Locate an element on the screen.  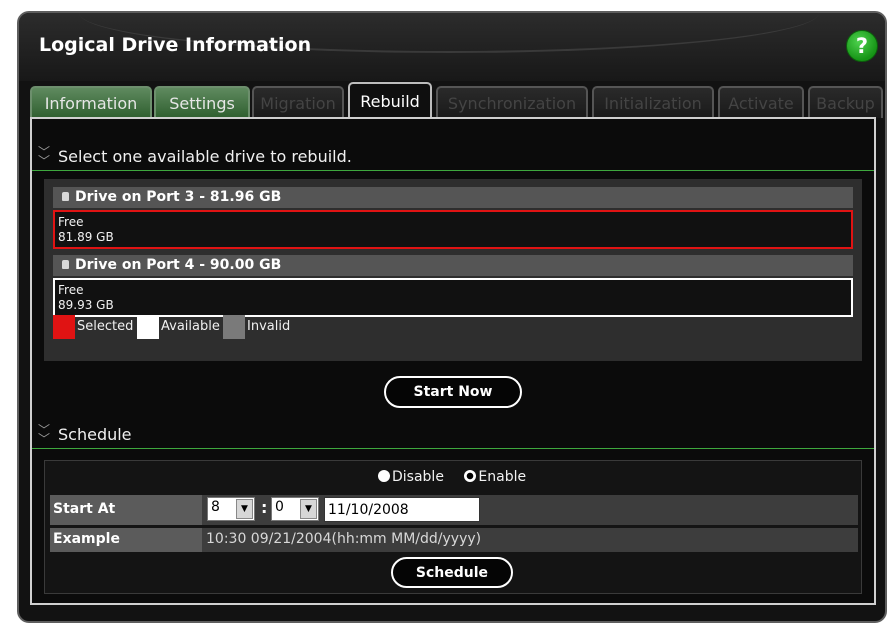
tab-synchronization: Synchronization is located at coordinates (512, 102).